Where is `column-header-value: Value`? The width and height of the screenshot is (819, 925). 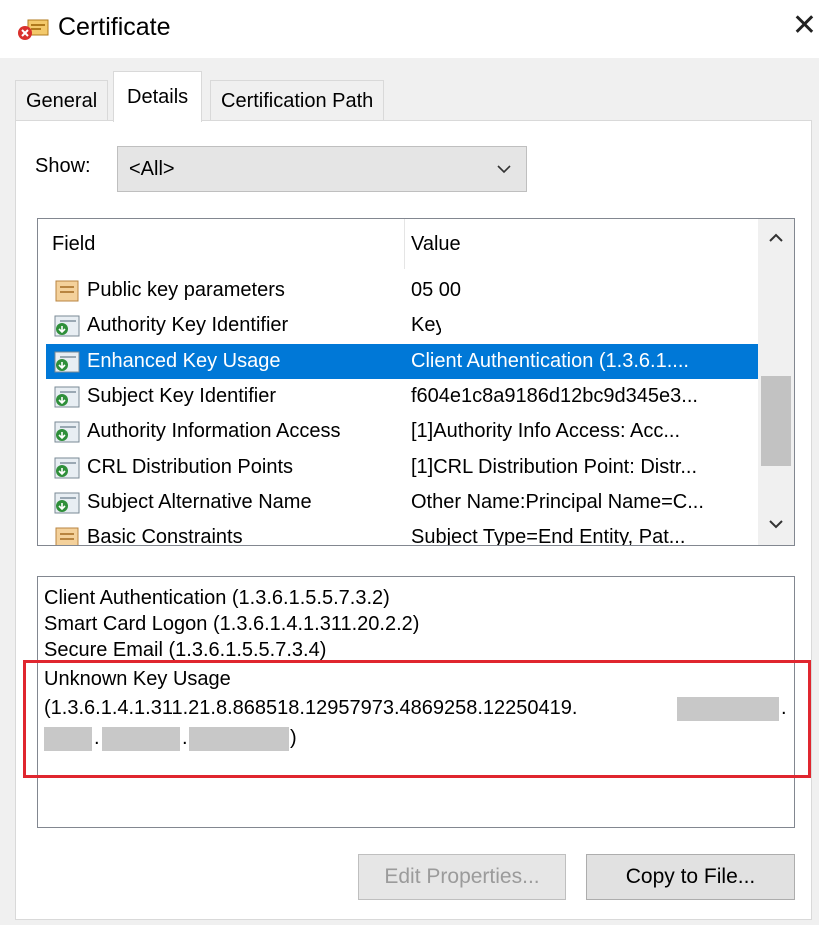
column-header-value: Value is located at coordinates (436, 244).